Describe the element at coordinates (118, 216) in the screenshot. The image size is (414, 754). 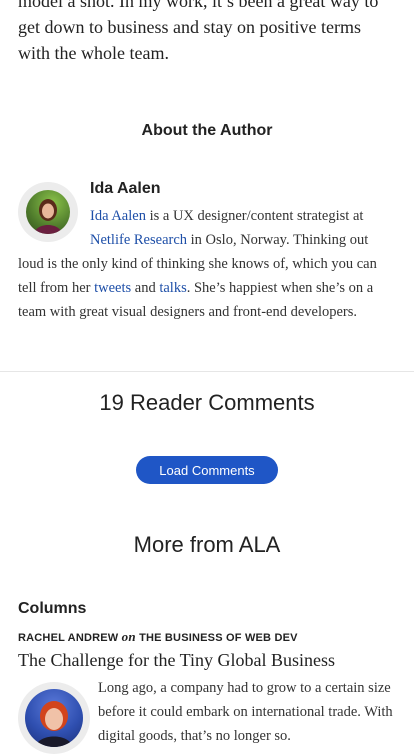
I see `author-name-link: Ida Aalen` at that location.